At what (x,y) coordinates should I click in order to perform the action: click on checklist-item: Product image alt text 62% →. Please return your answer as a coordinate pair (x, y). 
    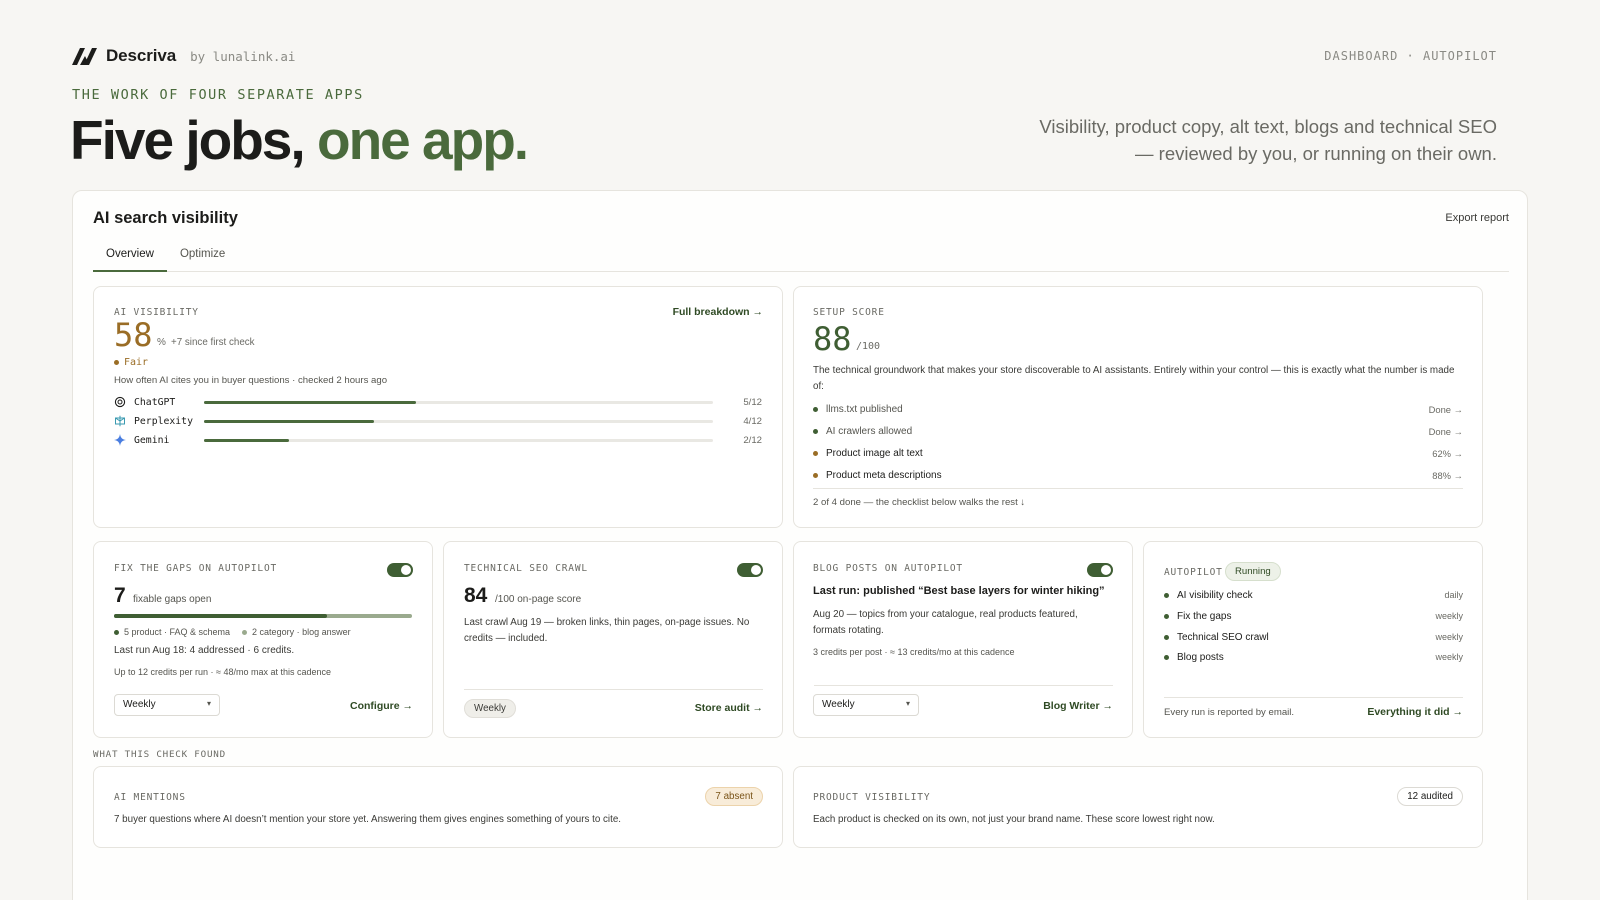
    Looking at the image, I should click on (1138, 453).